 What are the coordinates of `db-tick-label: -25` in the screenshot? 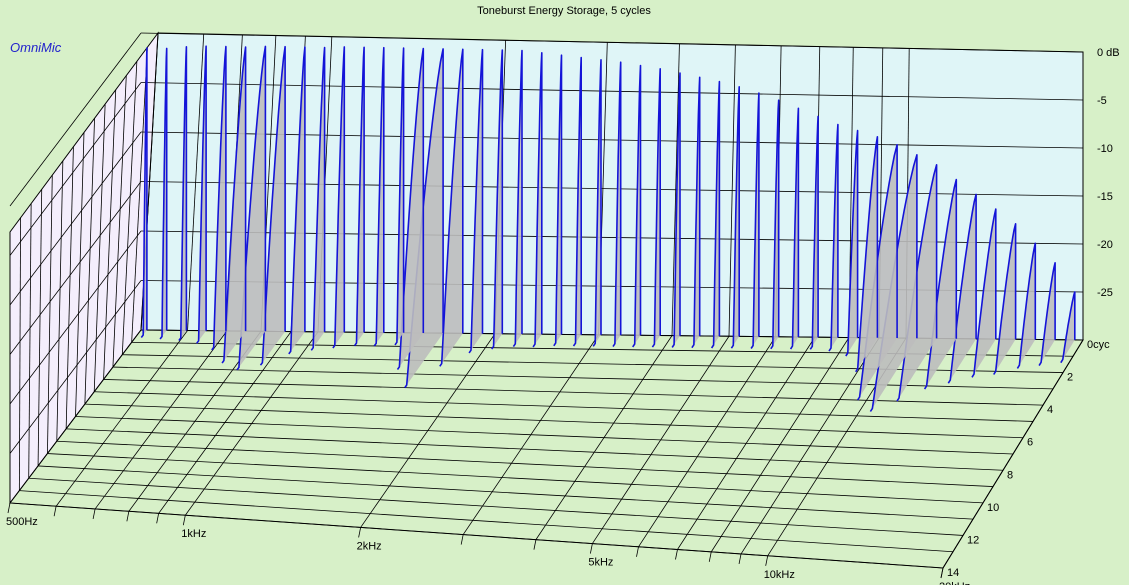 It's located at (1105, 293).